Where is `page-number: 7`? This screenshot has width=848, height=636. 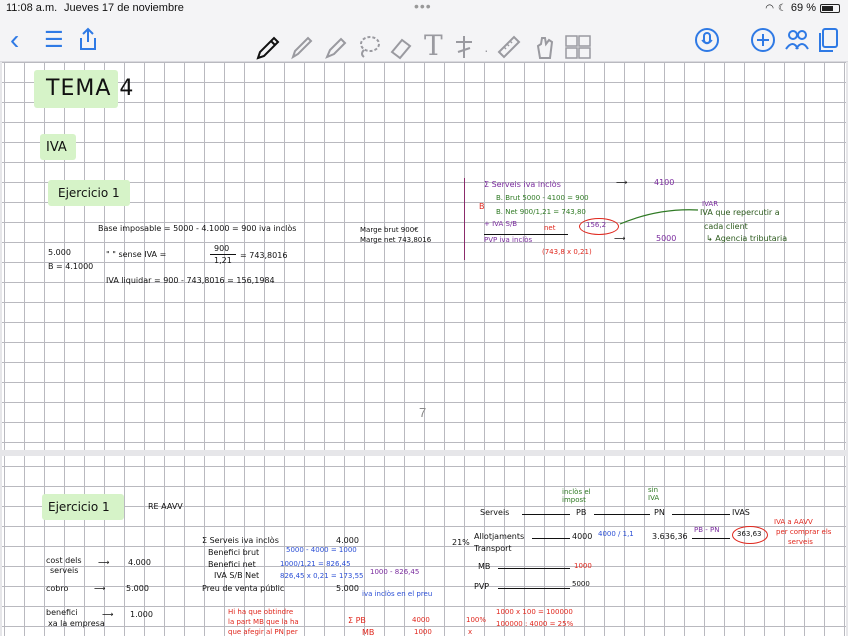 page-number: 7 is located at coordinates (423, 412).